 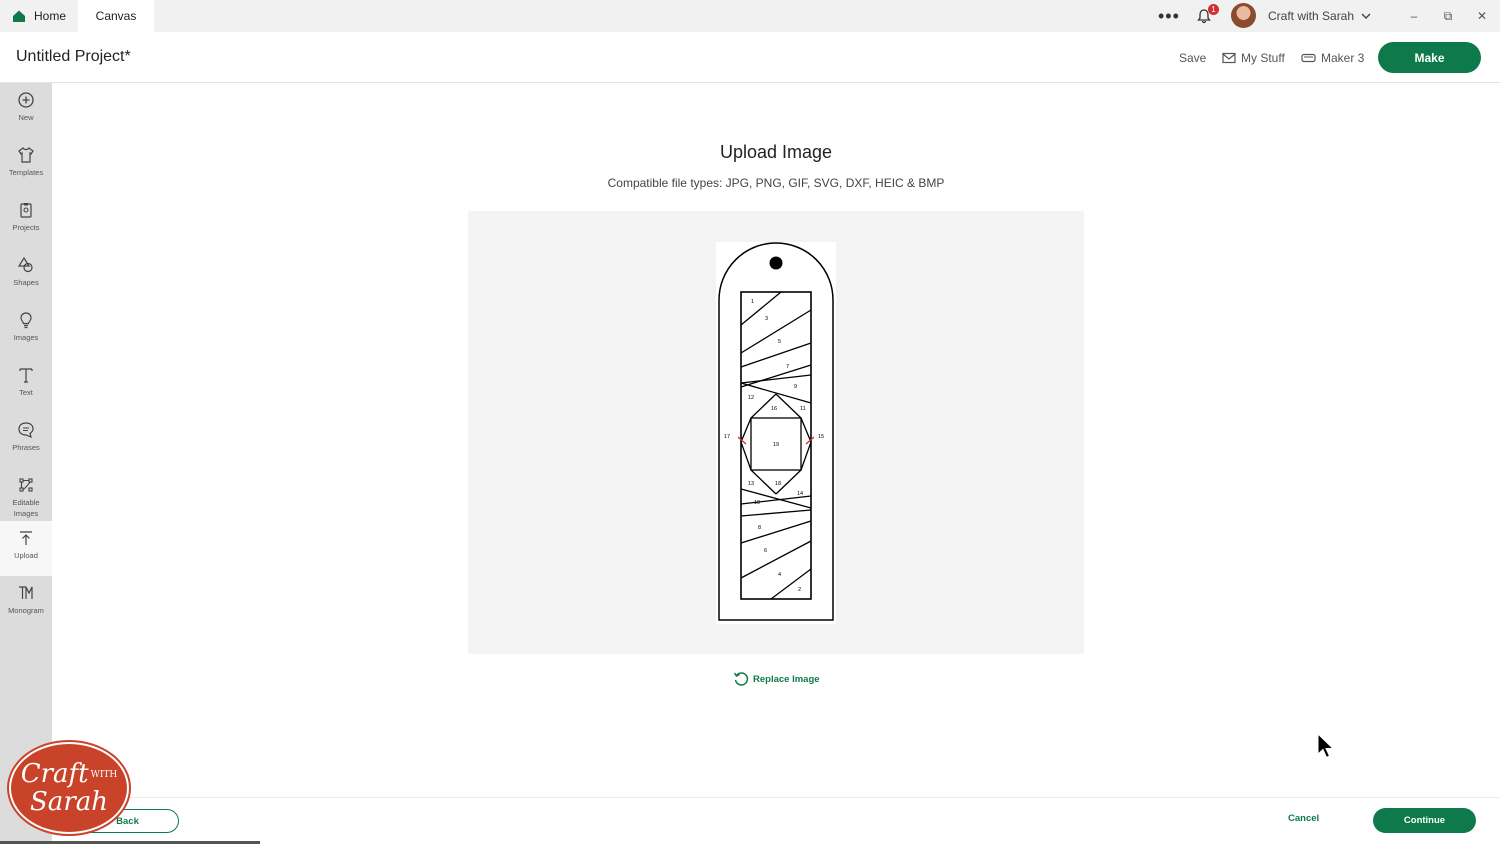 I want to click on pattern-number: 10, so click(x=757, y=503).